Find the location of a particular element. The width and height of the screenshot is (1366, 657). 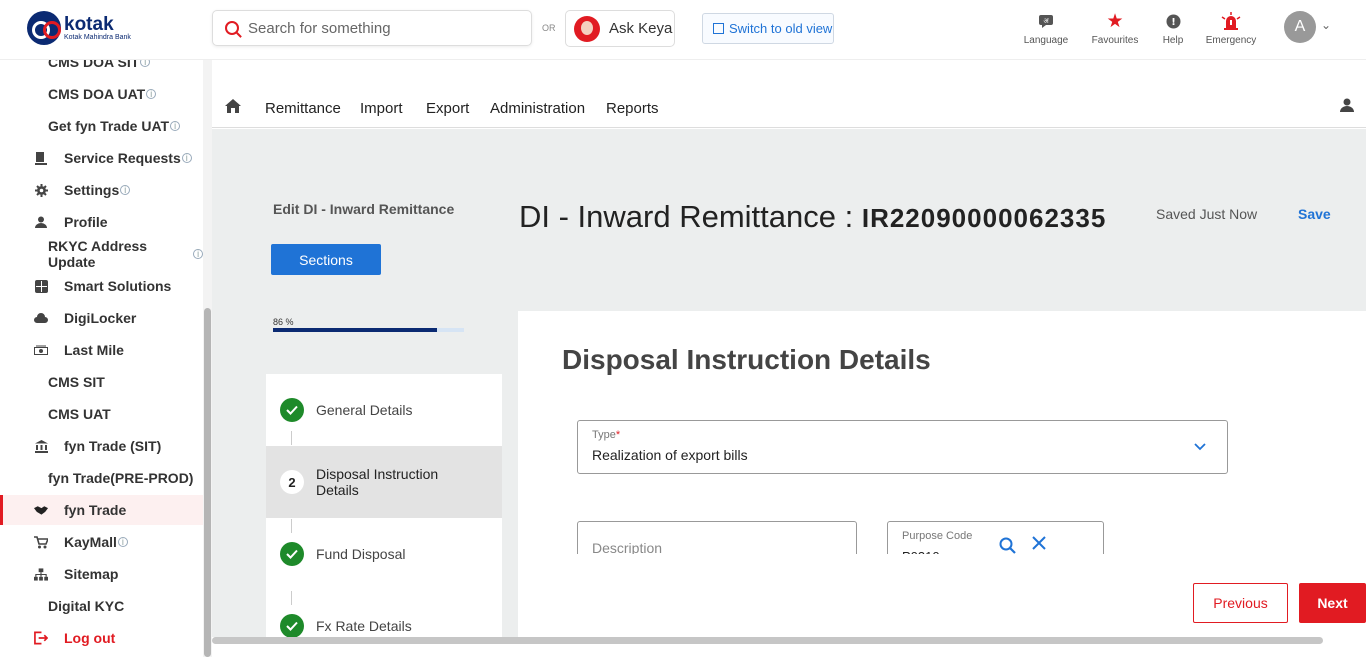

section-step: Fund Disposal is located at coordinates (384, 554).